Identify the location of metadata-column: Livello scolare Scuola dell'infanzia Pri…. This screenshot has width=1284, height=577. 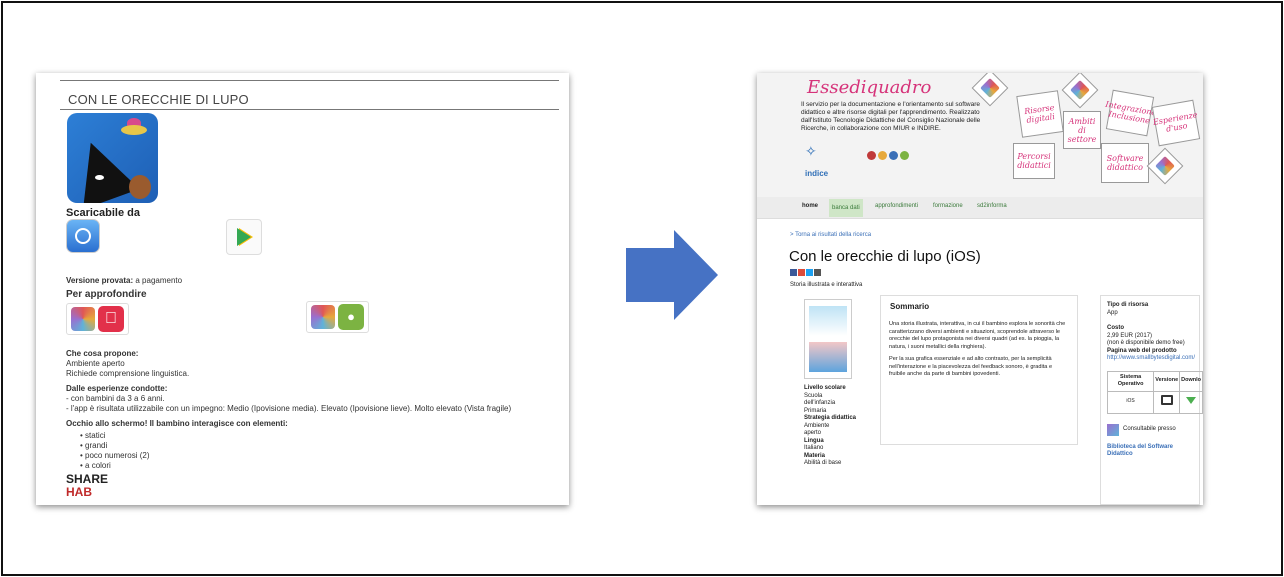
(830, 425).